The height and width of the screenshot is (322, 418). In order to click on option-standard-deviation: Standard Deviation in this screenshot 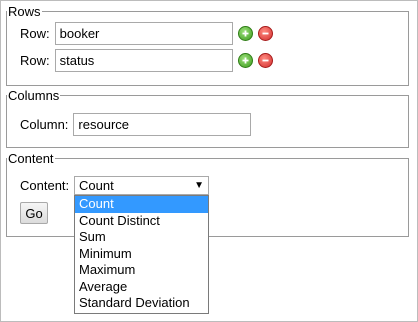, I will do `click(141, 303)`.